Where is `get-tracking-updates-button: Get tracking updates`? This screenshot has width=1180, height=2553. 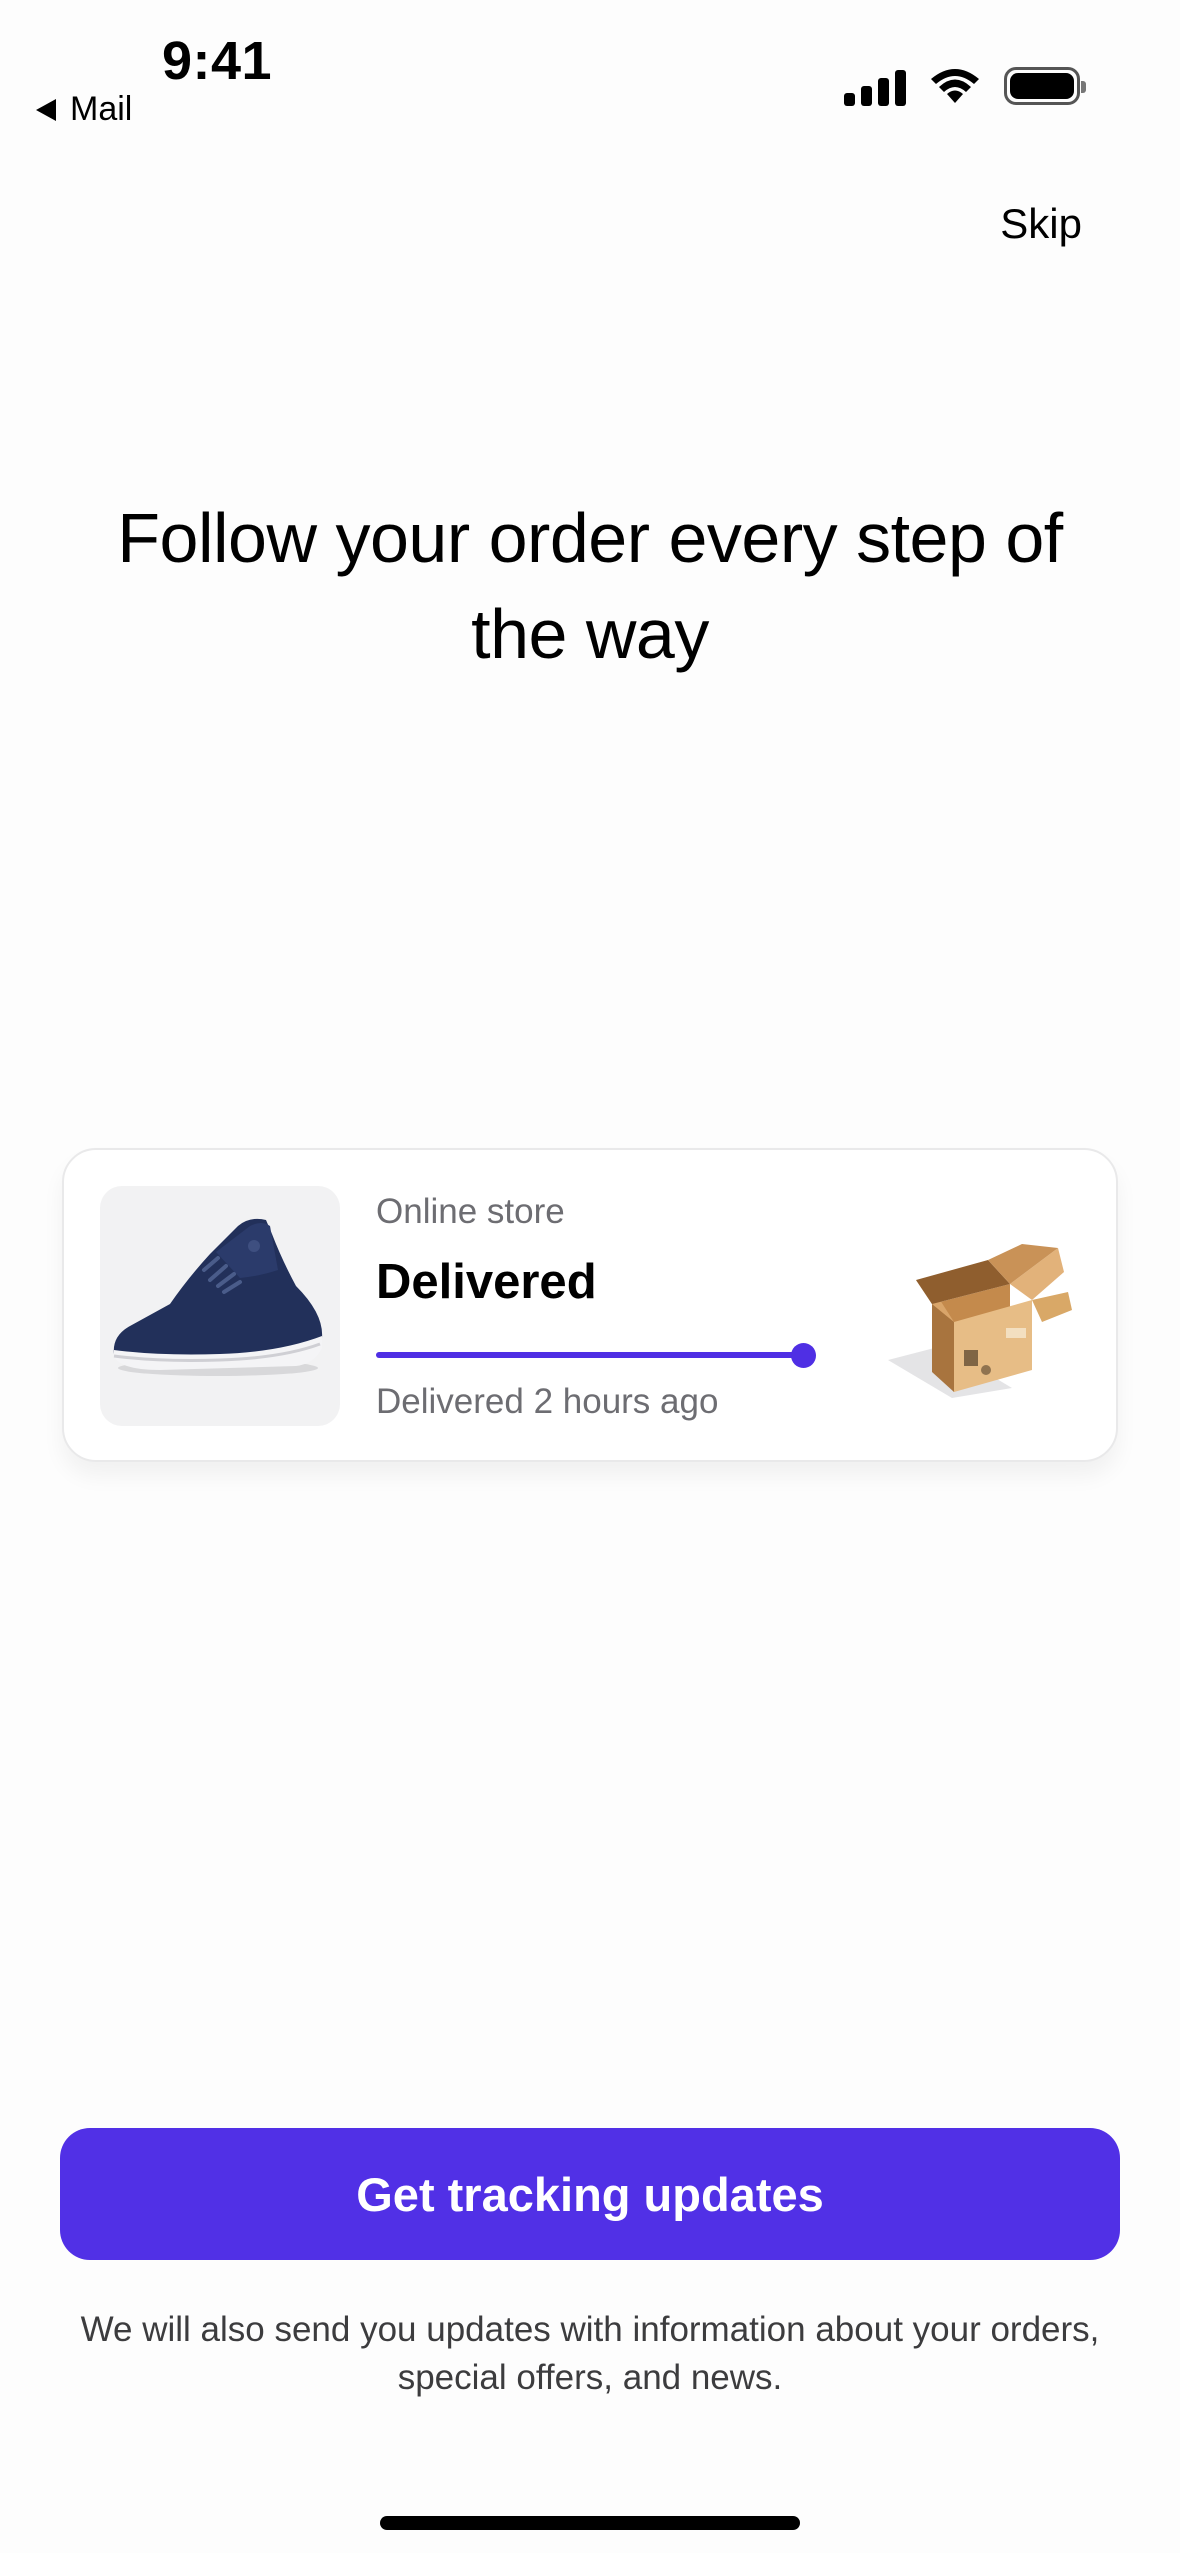 get-tracking-updates-button: Get tracking updates is located at coordinates (590, 2194).